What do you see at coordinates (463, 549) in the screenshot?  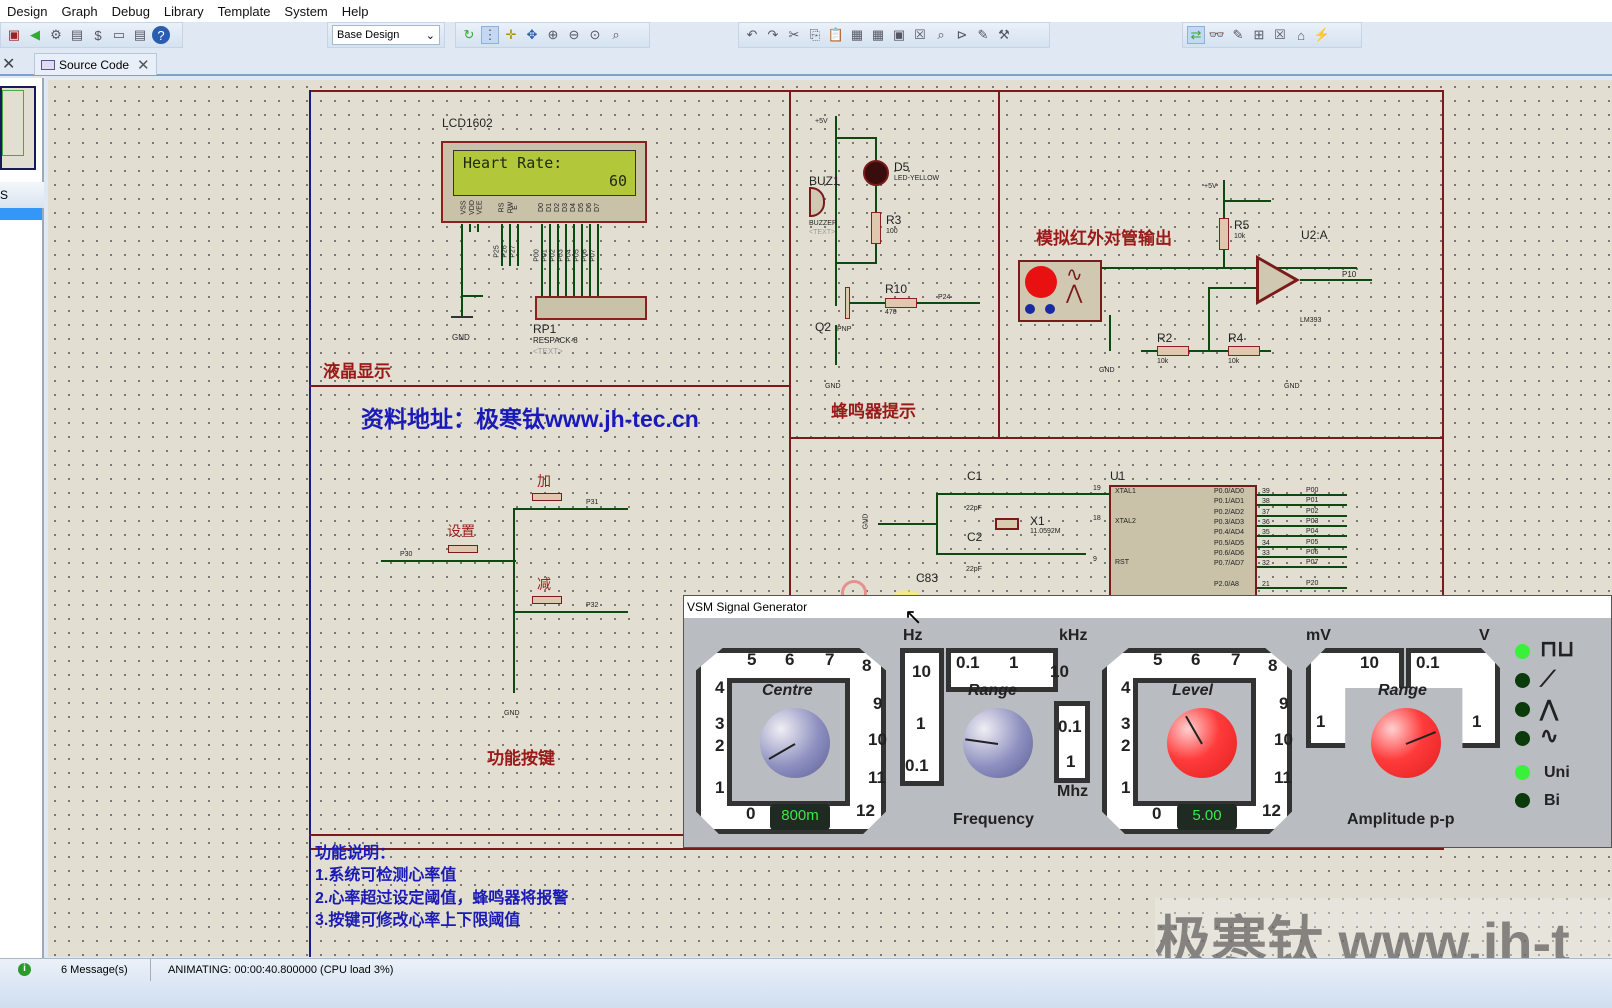 I see `button-set` at bounding box center [463, 549].